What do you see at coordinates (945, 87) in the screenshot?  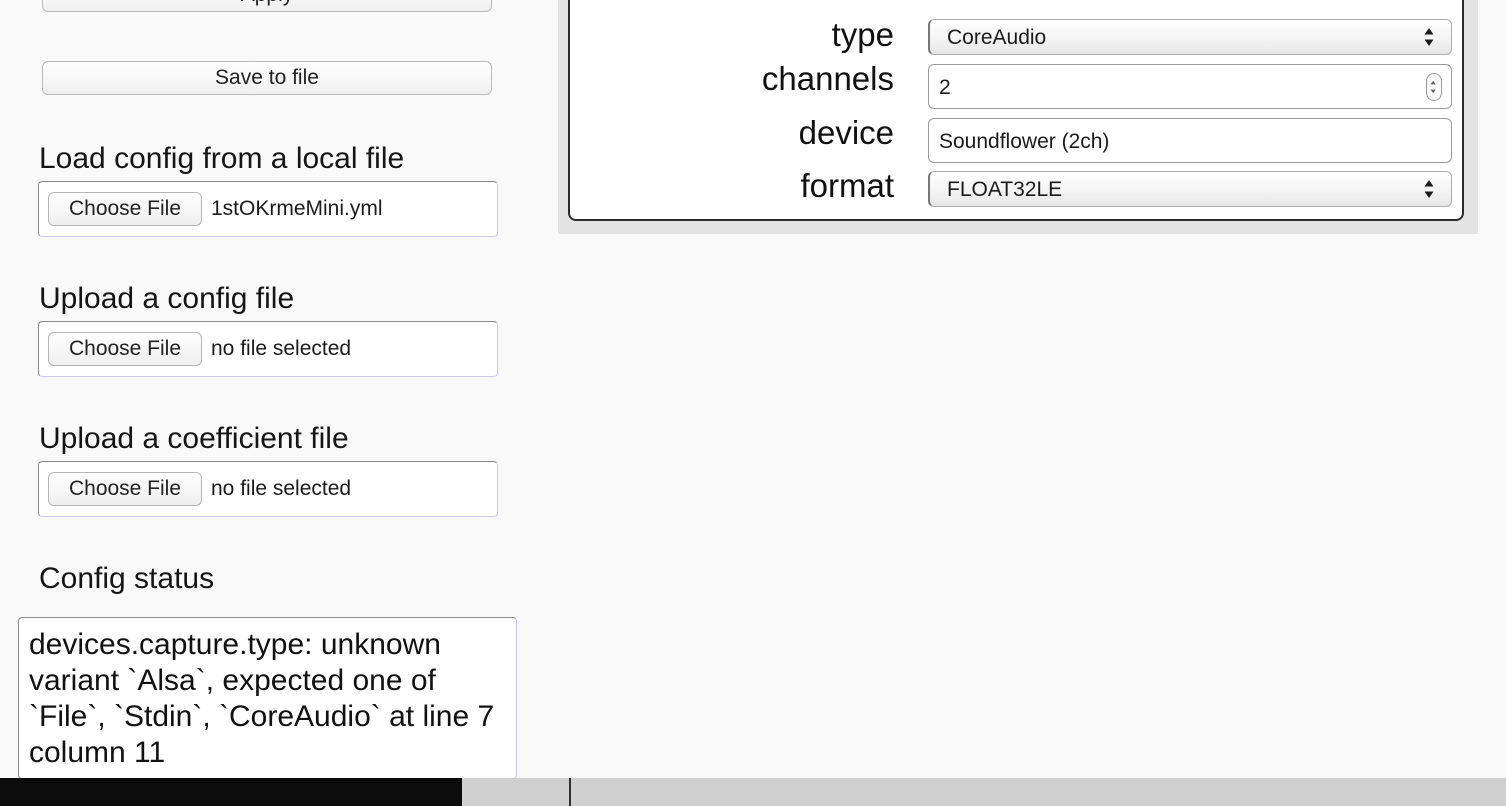 I see `channels-value: 2` at bounding box center [945, 87].